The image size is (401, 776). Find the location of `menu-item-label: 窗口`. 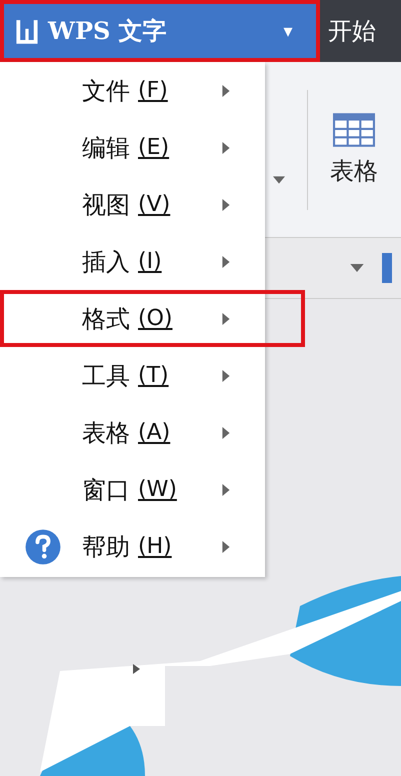

menu-item-label: 窗口 is located at coordinates (106, 490).